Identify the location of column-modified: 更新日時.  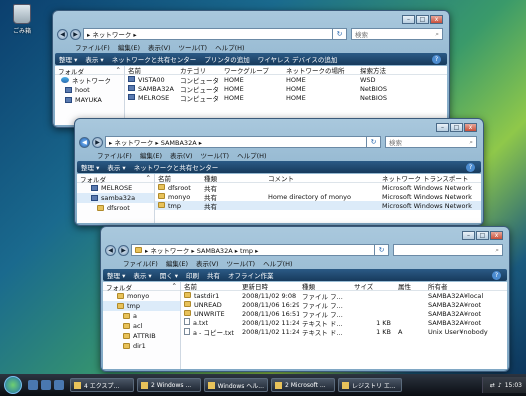
(269, 286).